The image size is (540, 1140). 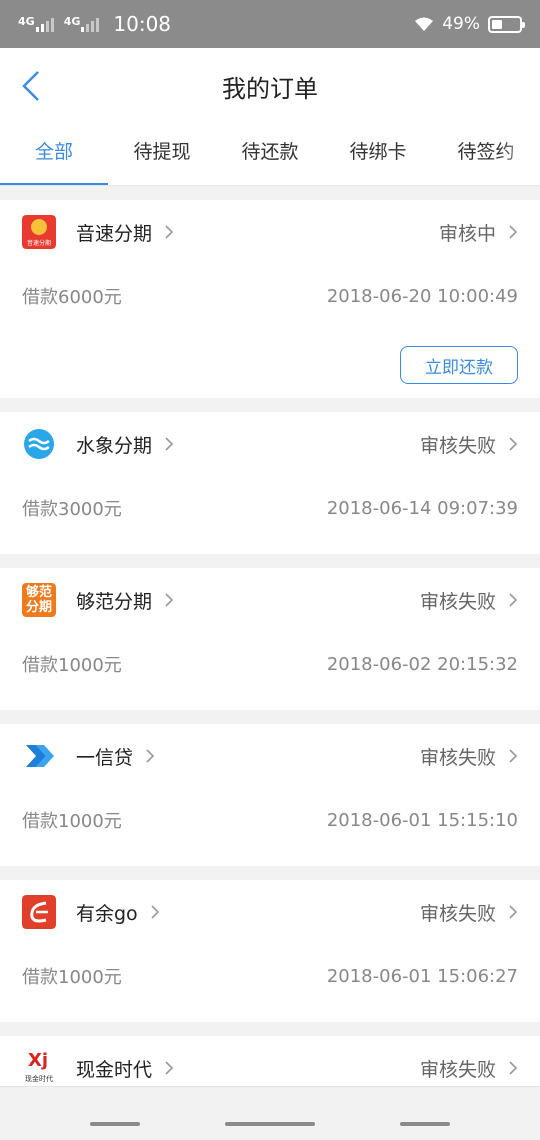 I want to click on repay-now-button: 立即还款, so click(x=459, y=365).